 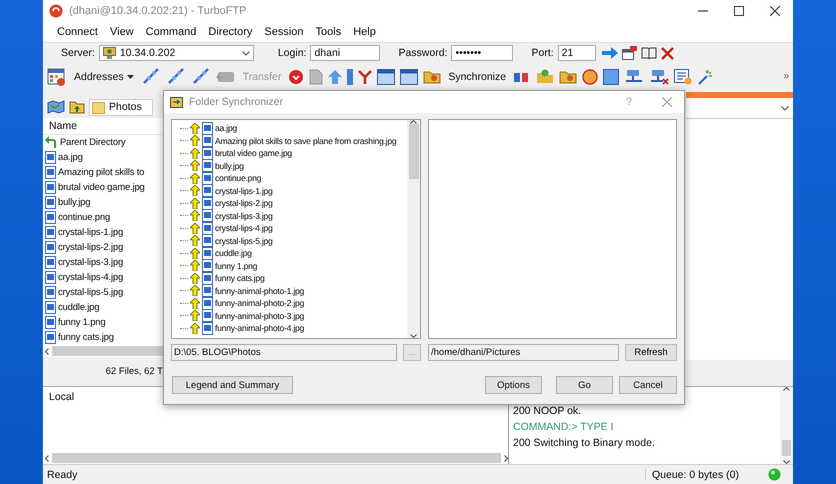 I want to click on menu-item: Directory, so click(x=230, y=32).